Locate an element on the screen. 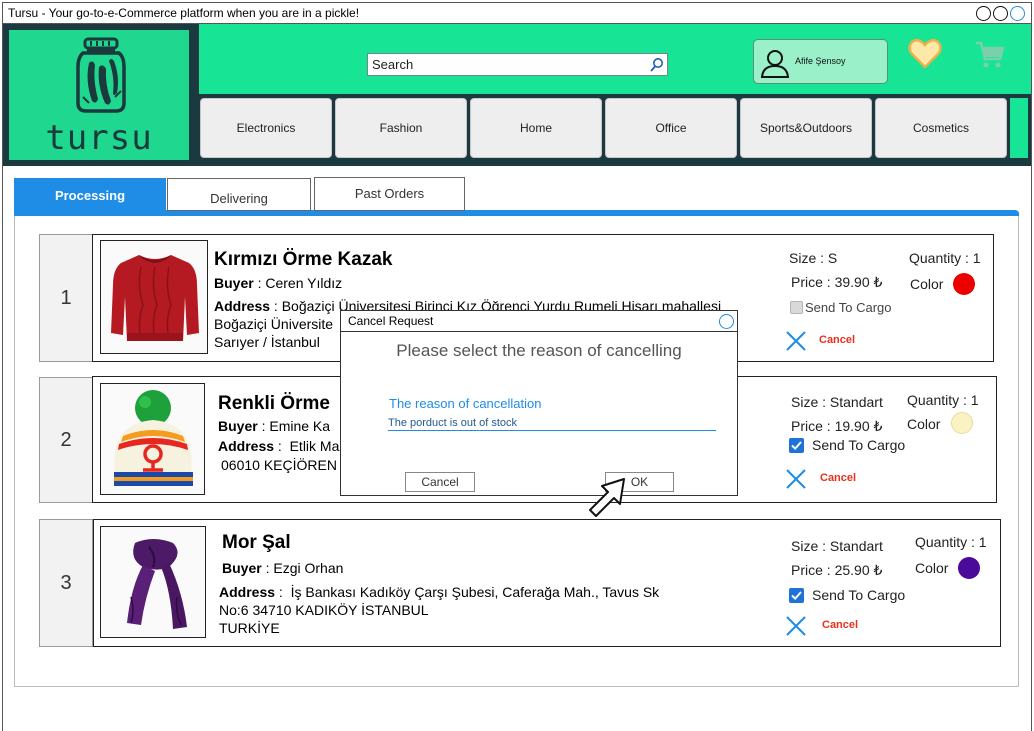 This screenshot has width=1034, height=731. product-image-beanie is located at coordinates (152, 439).